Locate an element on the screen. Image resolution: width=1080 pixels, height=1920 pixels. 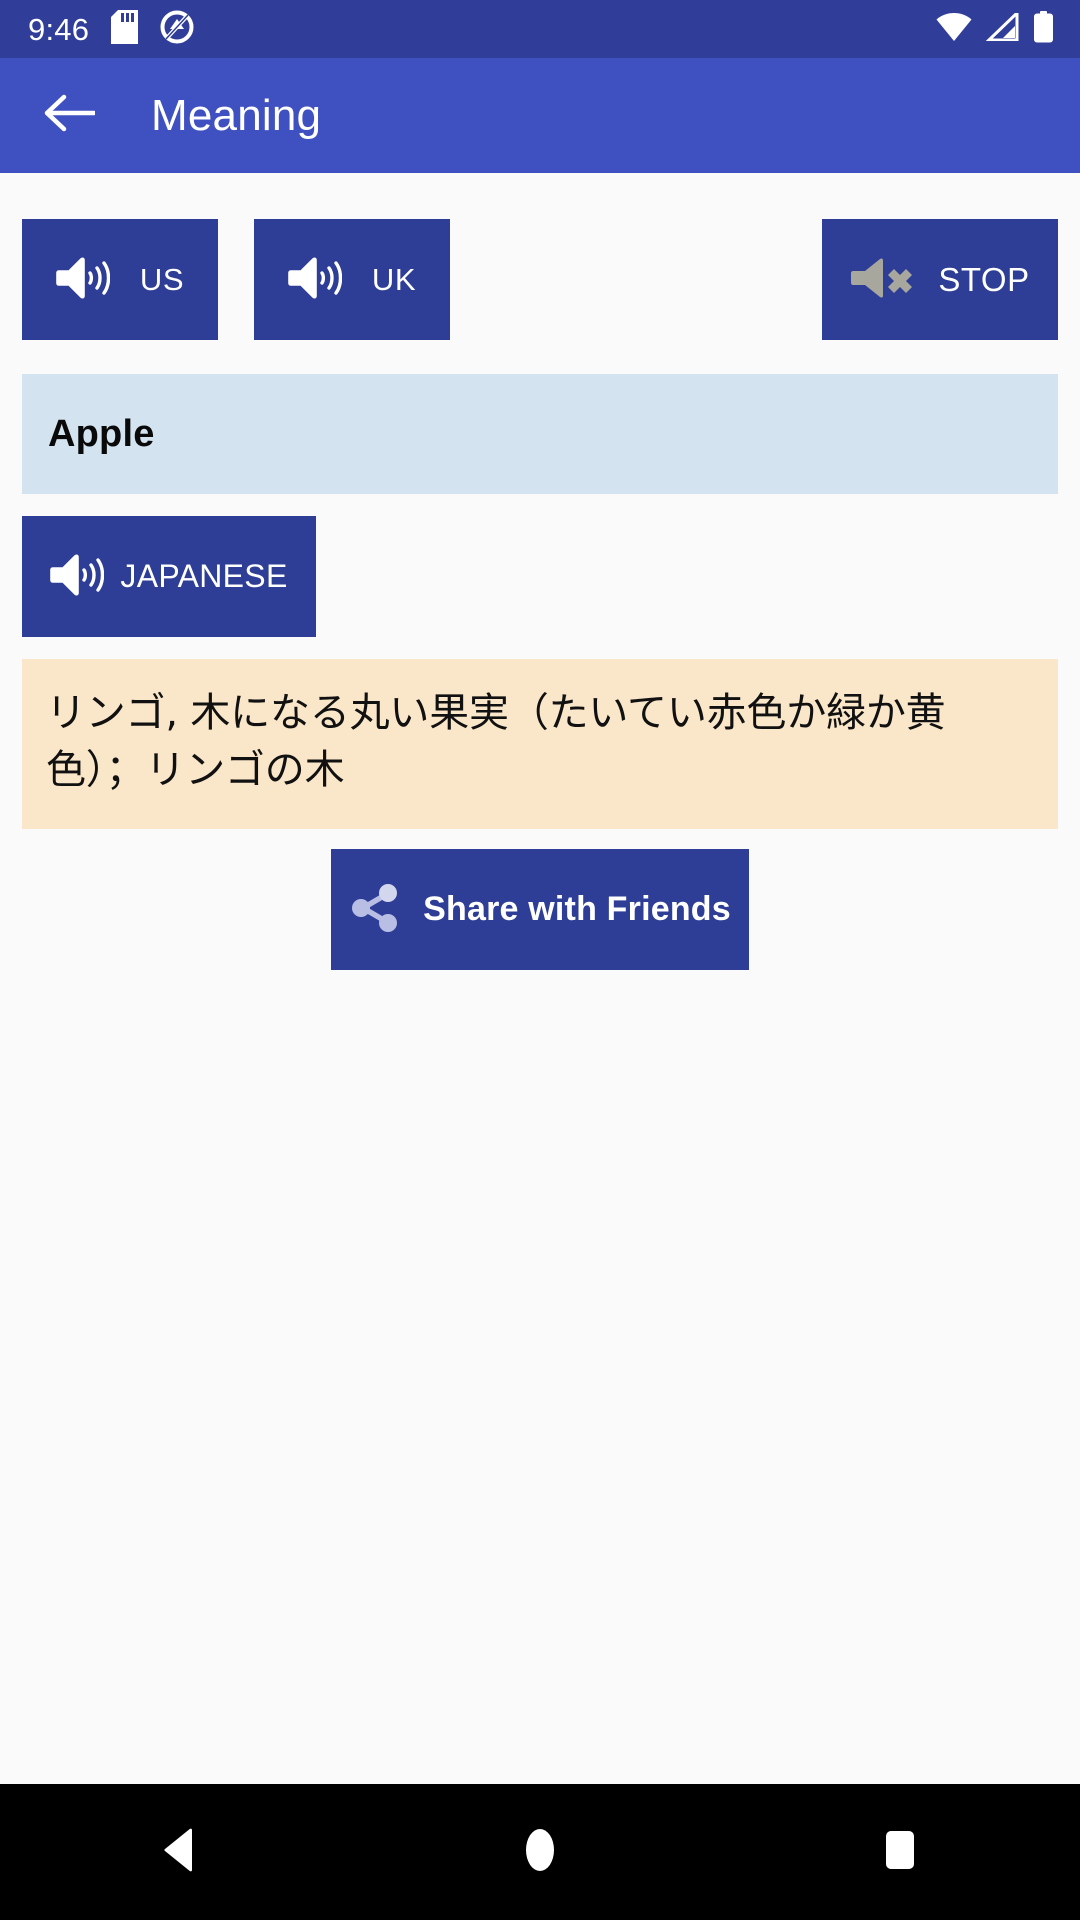
stop-button-label: STOP is located at coordinates (984, 279).